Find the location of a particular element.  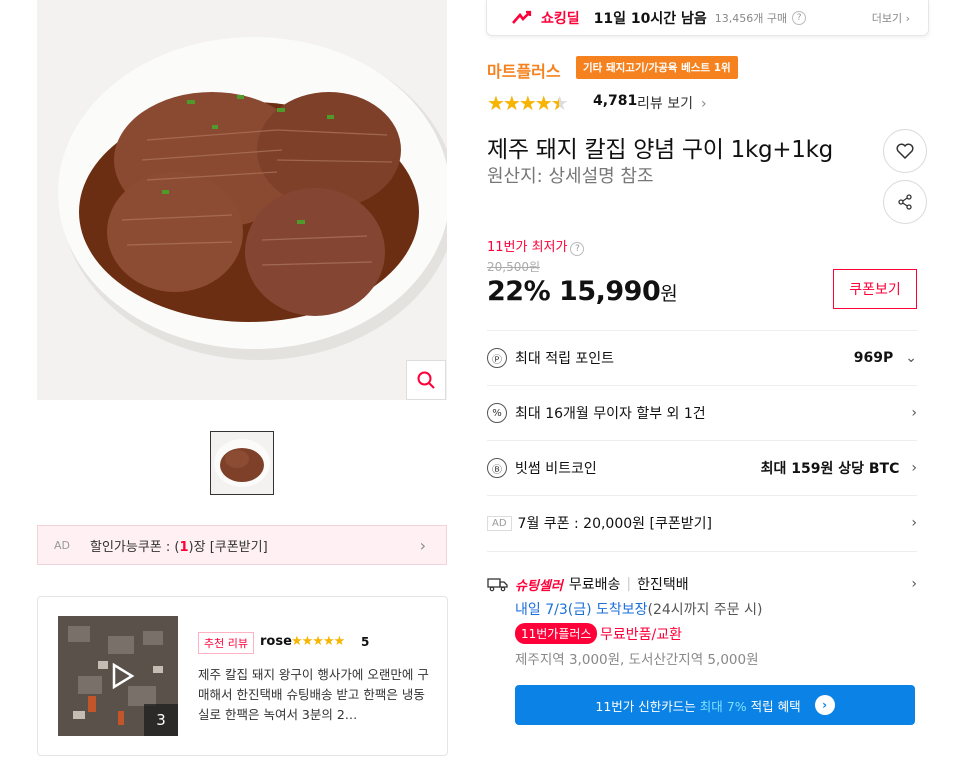

wishlist-button is located at coordinates (905, 151).